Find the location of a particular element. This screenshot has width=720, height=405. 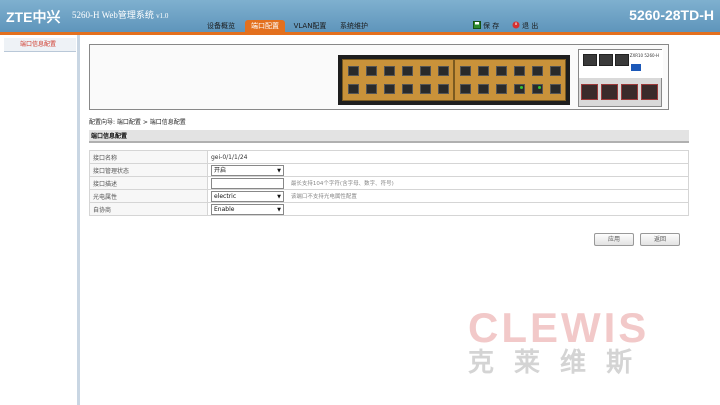

admin-status-value: 开启 is located at coordinates (220, 170).